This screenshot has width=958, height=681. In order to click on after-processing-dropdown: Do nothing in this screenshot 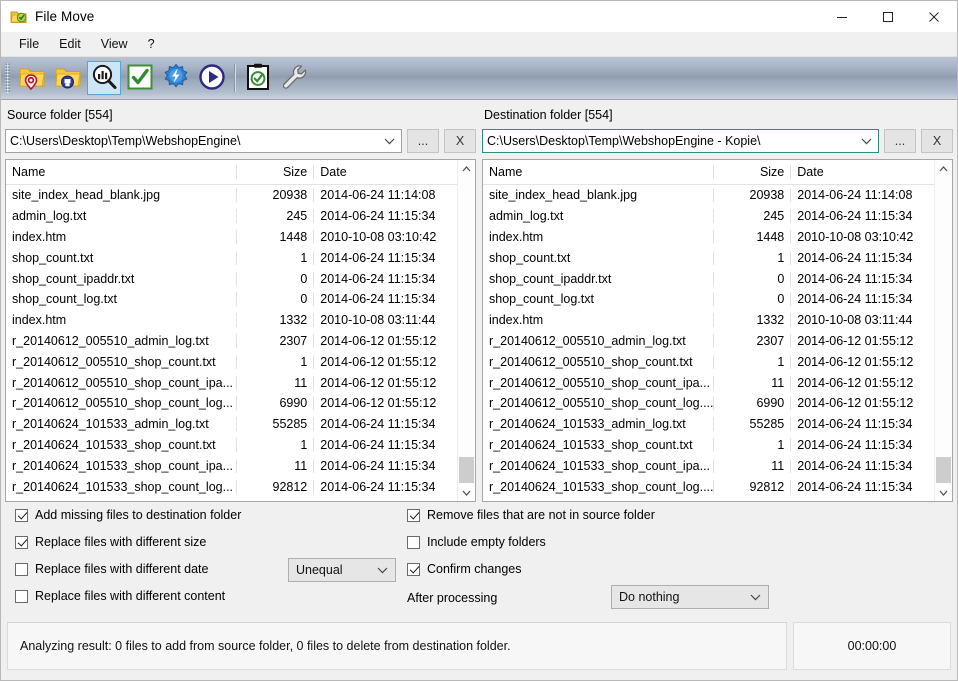, I will do `click(690, 597)`.